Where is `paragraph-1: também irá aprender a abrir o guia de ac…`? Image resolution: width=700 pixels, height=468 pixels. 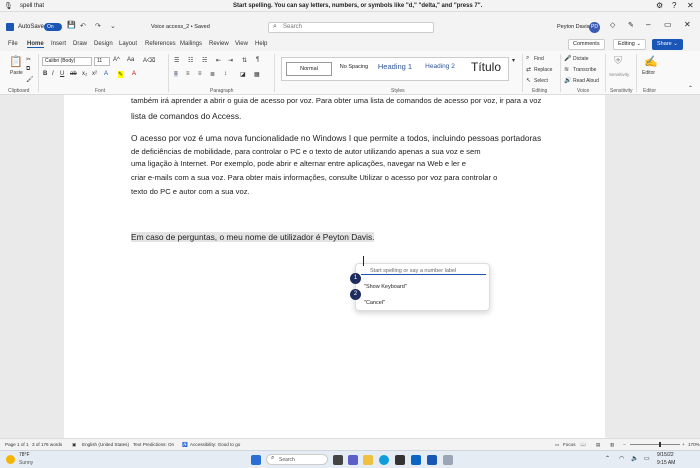
paragraph-1: também irá aprender a abrir o guia de ac… is located at coordinates (351, 101).